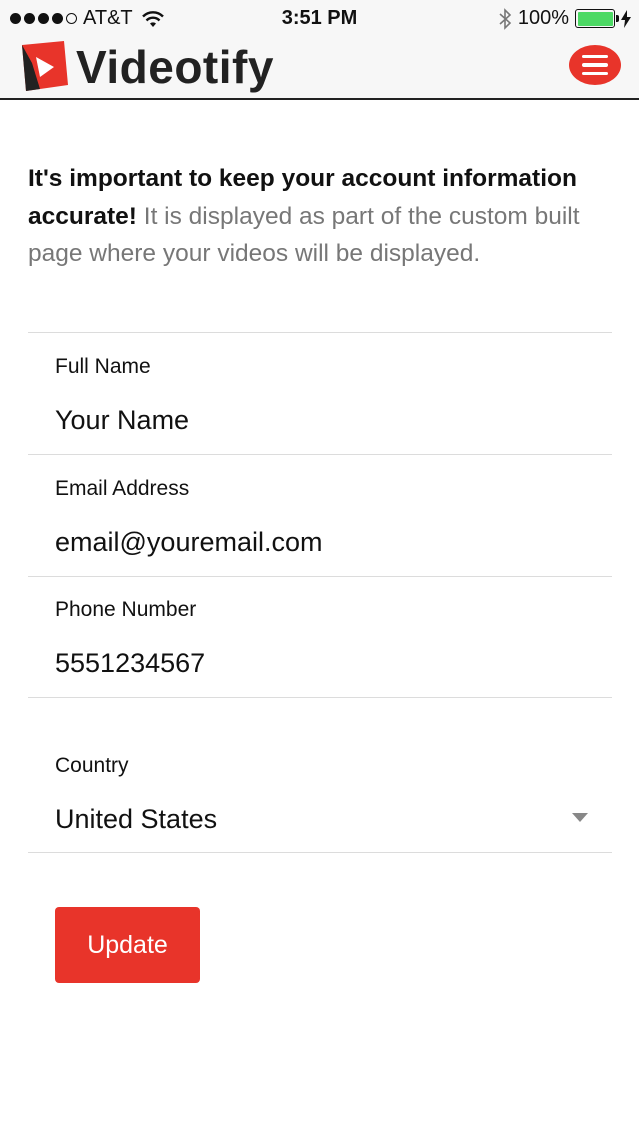 The image size is (639, 1136). I want to click on email-input: email@youremail.com, so click(188, 542).